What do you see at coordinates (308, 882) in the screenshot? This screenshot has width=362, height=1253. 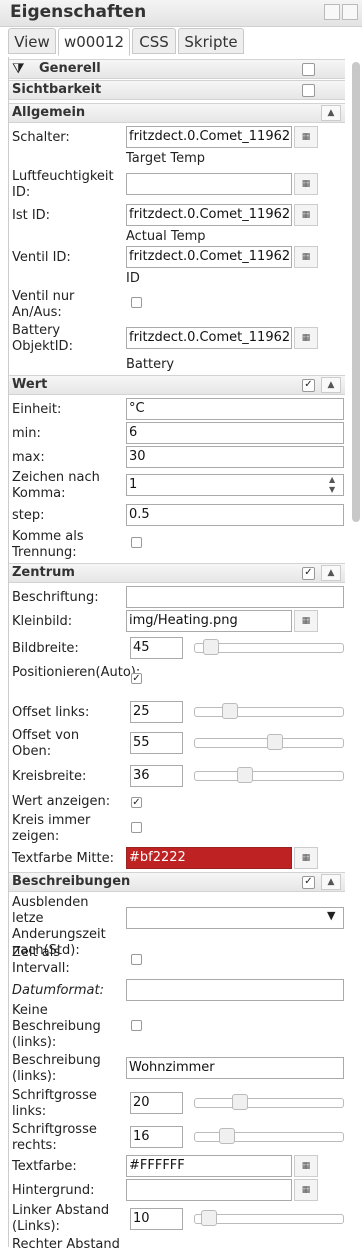 I see `section-beschreibungen-checkbox: ✓` at bounding box center [308, 882].